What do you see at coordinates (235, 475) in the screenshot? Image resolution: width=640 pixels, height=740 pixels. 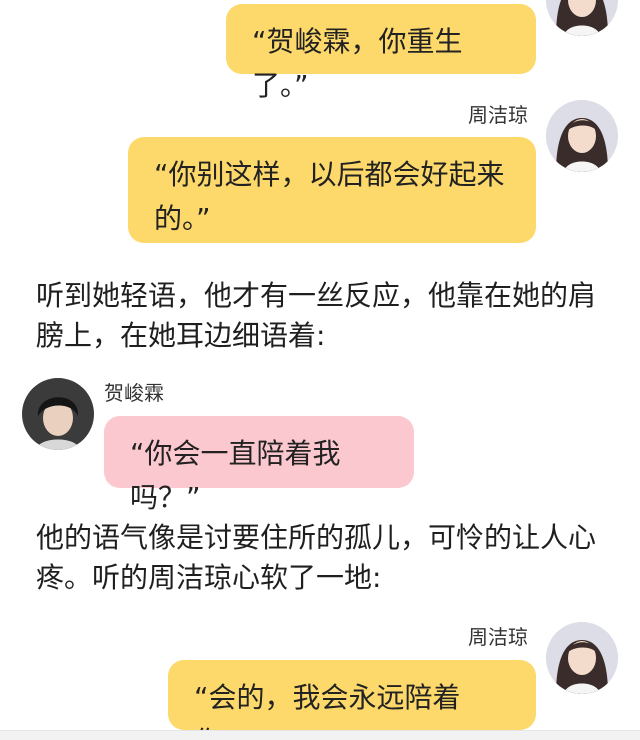 I see `message-text: “你会一直陪着我吗？”` at bounding box center [235, 475].